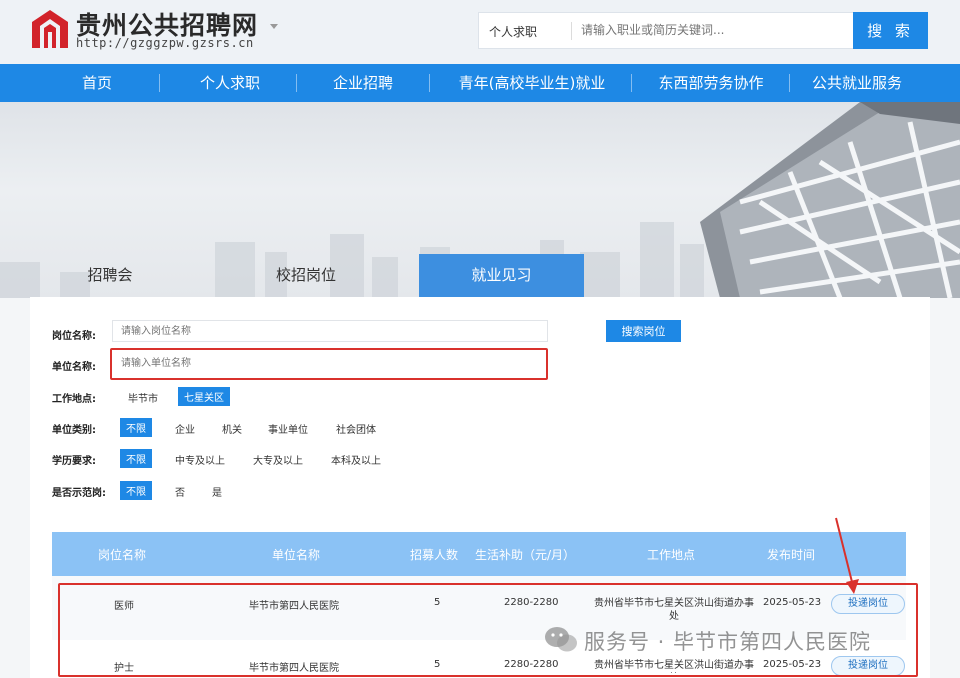 Image resolution: width=960 pixels, height=678 pixels. I want to click on nav-item-youth-employment: 青年(高校毕业生)就业, so click(532, 83).